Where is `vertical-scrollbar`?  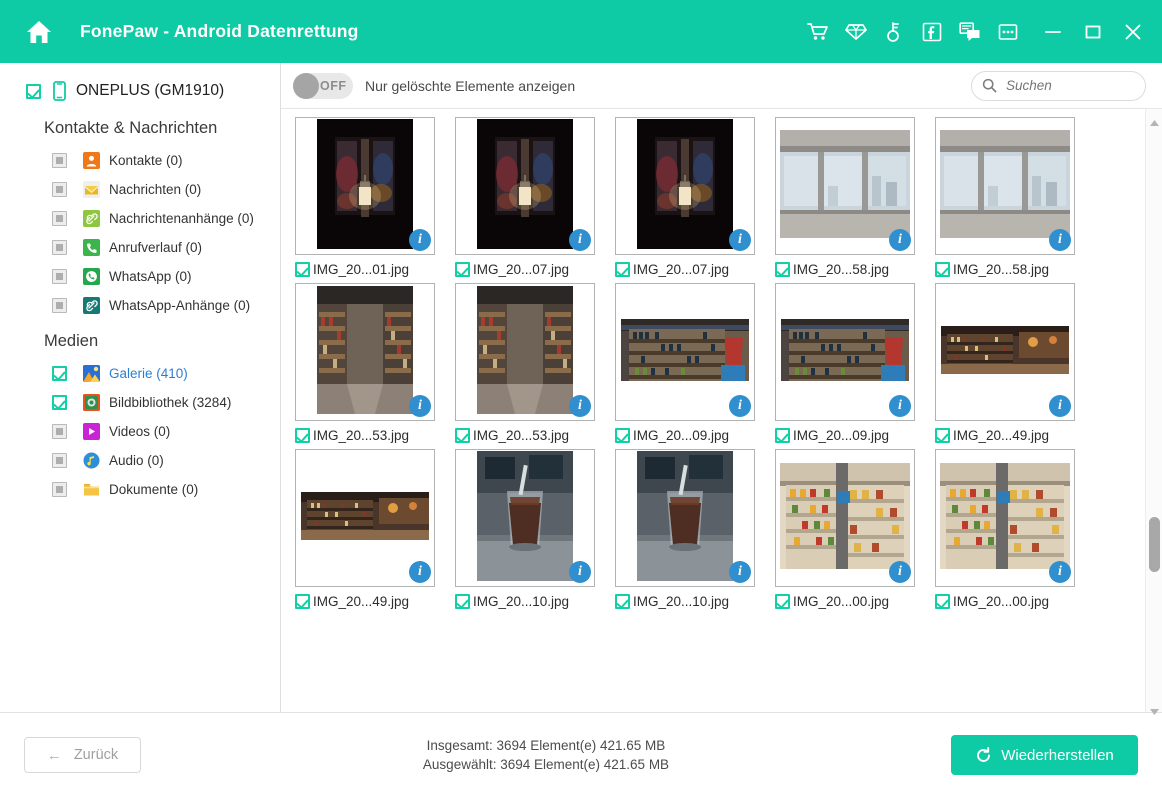
vertical-scrollbar is located at coordinates (1153, 412).